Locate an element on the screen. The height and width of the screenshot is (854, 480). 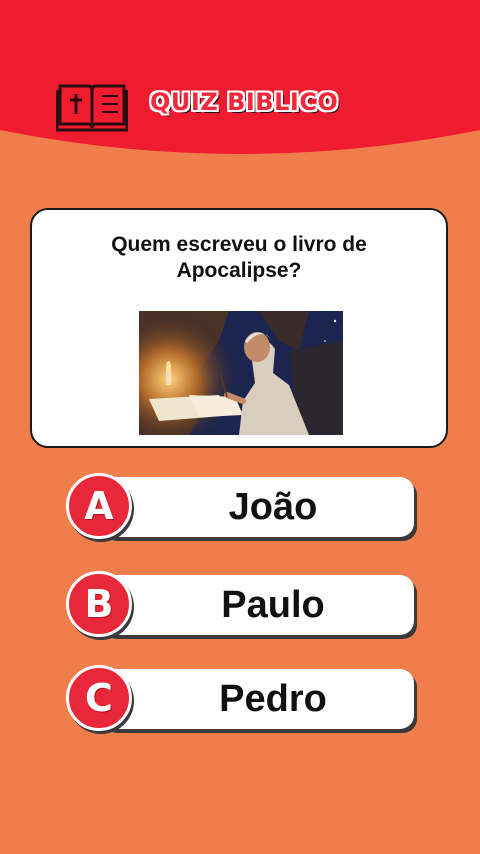
option-b-badge: B is located at coordinates (99, 604).